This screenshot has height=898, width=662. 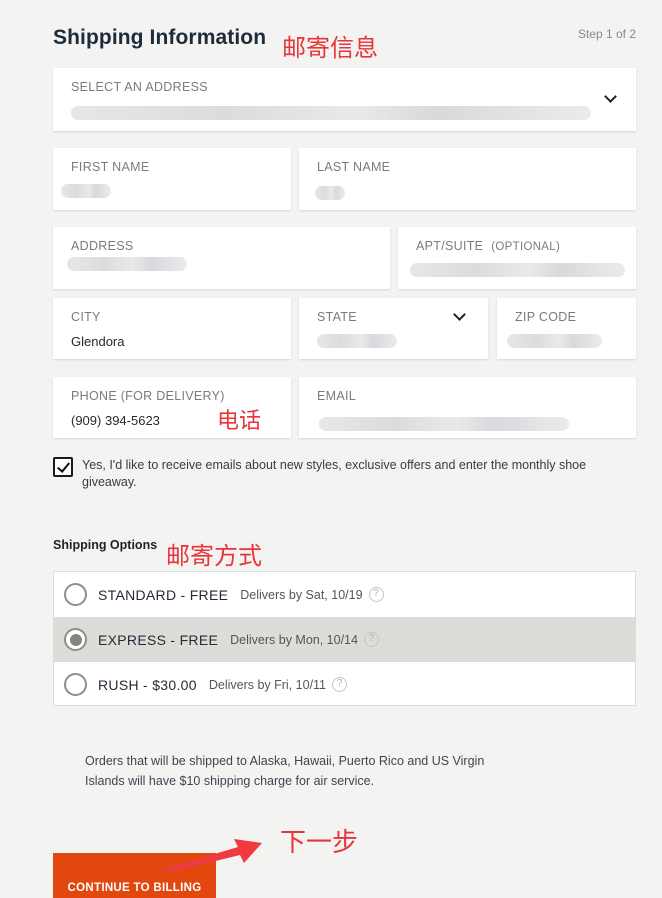 What do you see at coordinates (148, 396) in the screenshot?
I see `phone-label: PHONE (FOR DELIVERY)` at bounding box center [148, 396].